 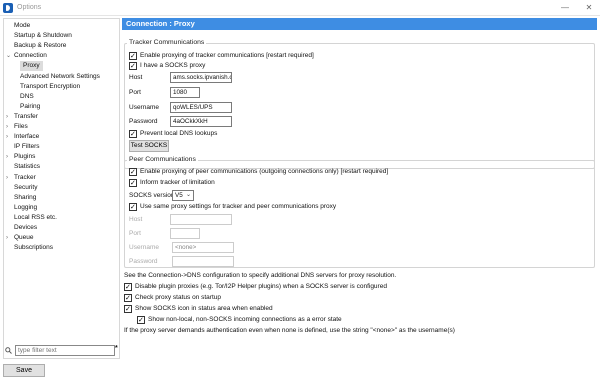 What do you see at coordinates (33, 248) in the screenshot?
I see `sidebar-item-subscriptions: Subscriptions` at bounding box center [33, 248].